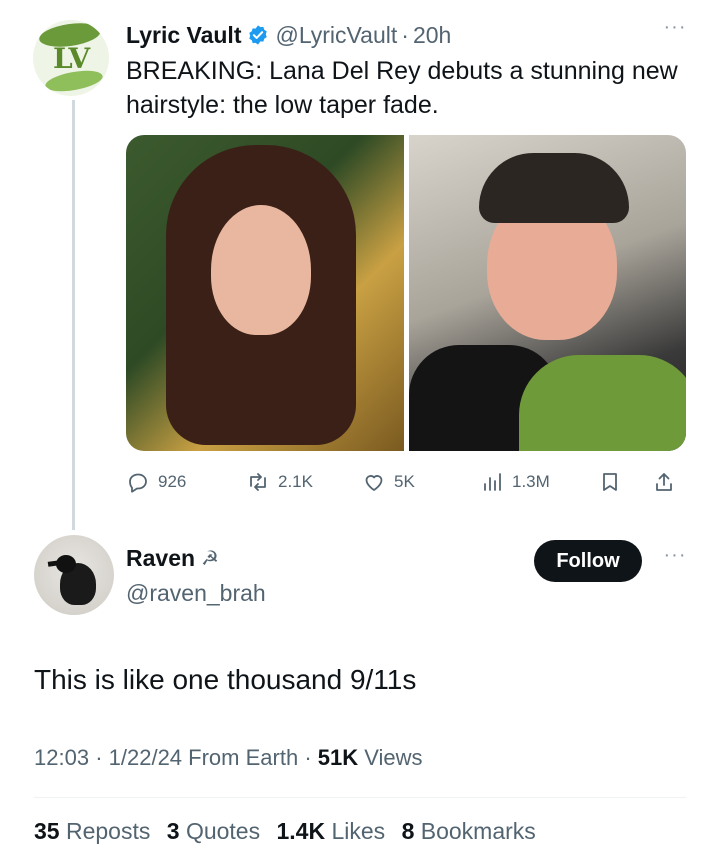 Image resolution: width=720 pixels, height=863 pixels. I want to click on repost-button: 2.1K, so click(279, 482).